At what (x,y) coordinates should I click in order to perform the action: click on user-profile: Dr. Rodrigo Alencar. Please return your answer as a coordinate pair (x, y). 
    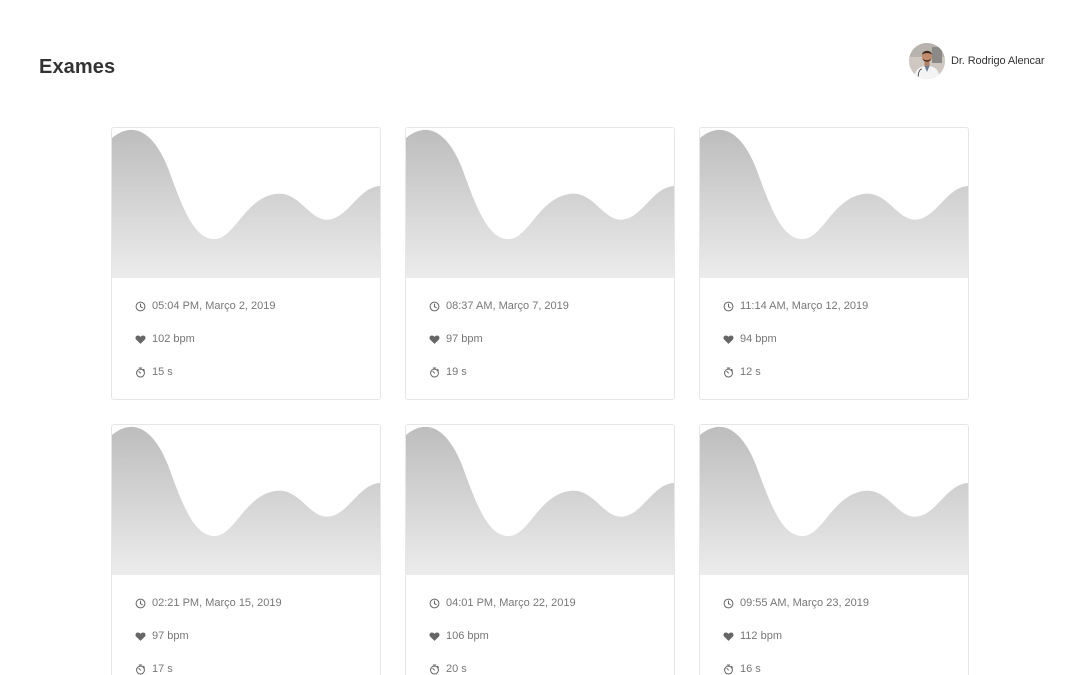
    Looking at the image, I should click on (977, 61).